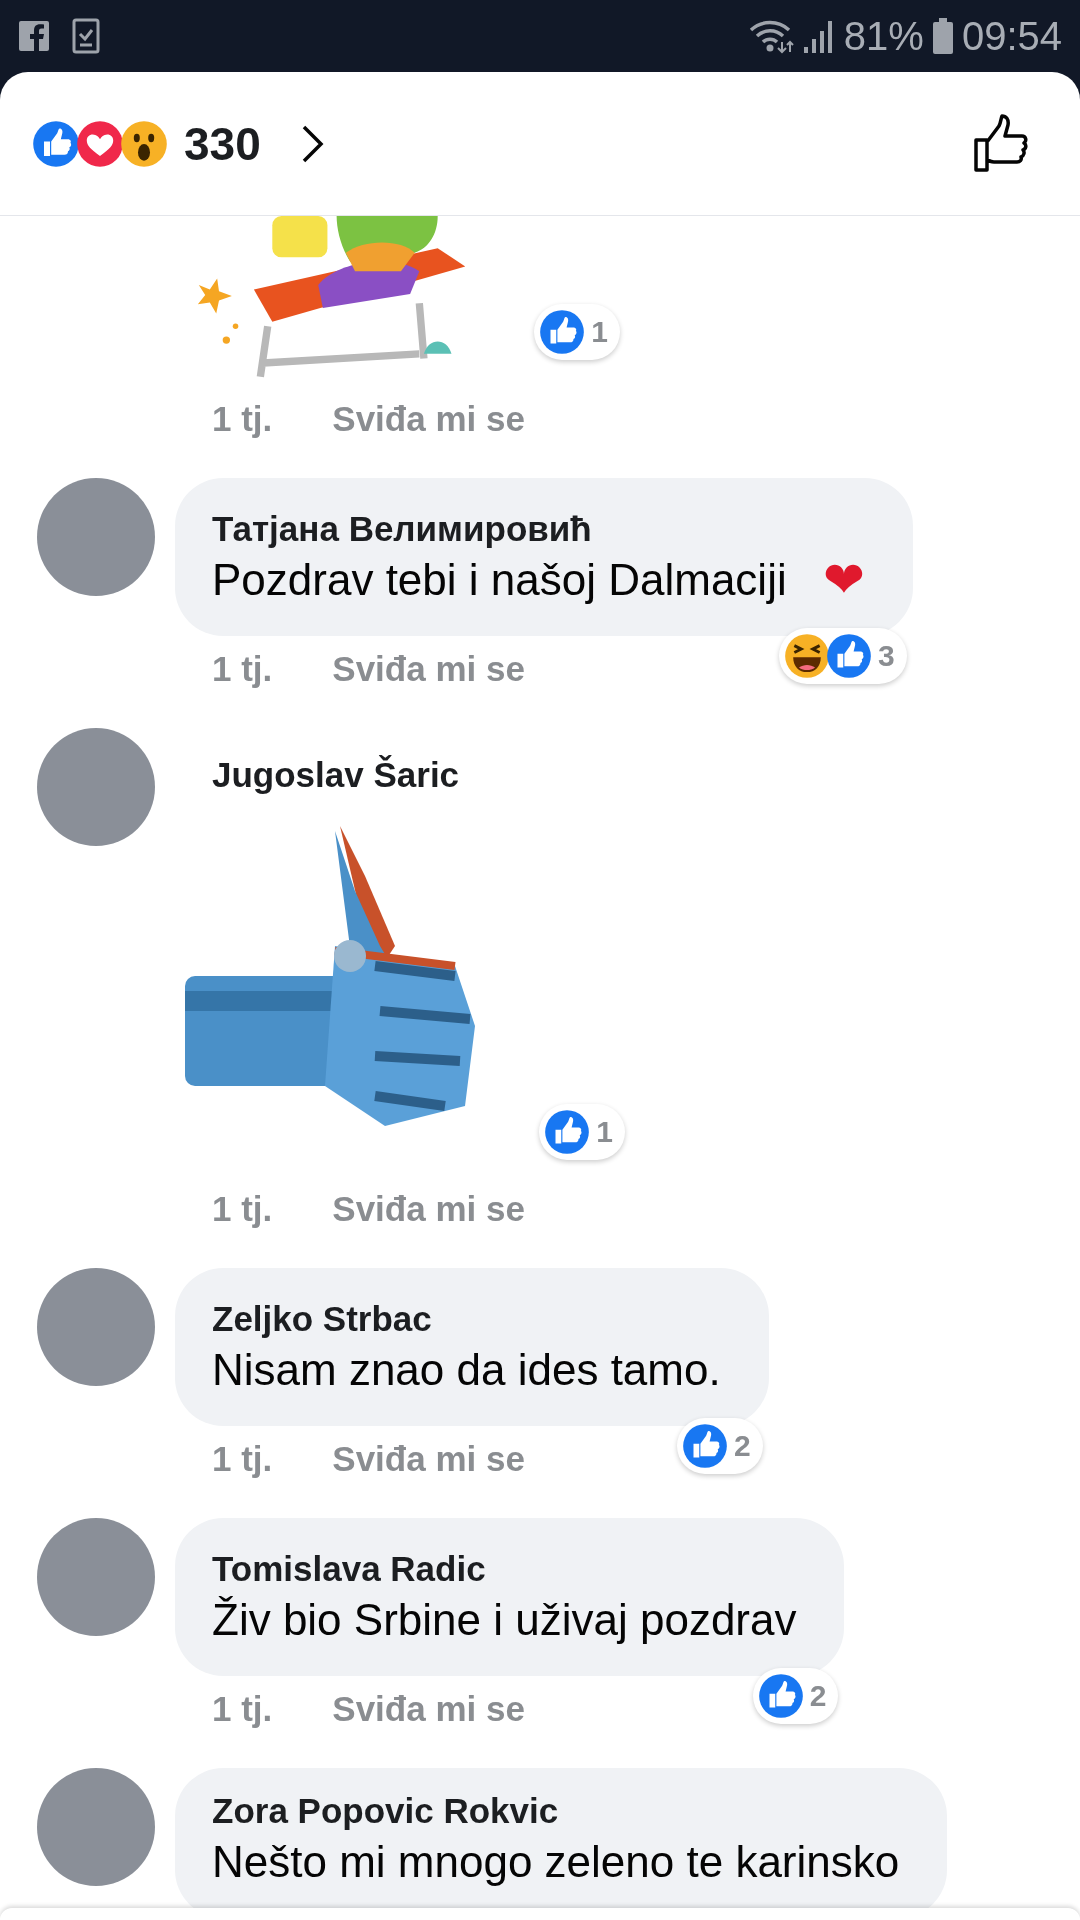 Image resolution: width=1080 pixels, height=1920 pixels. What do you see at coordinates (34, 36) in the screenshot?
I see `facebook-icon` at bounding box center [34, 36].